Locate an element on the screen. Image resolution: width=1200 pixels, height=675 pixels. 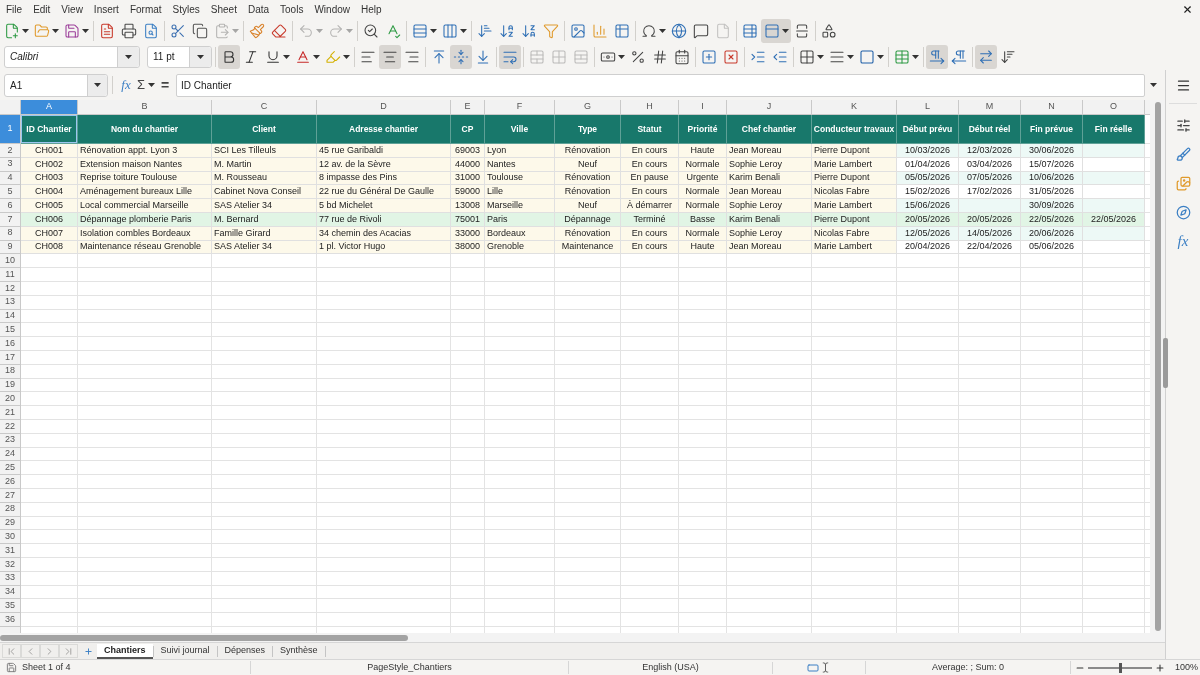
row-header: 5 is located at coordinates (10, 192).